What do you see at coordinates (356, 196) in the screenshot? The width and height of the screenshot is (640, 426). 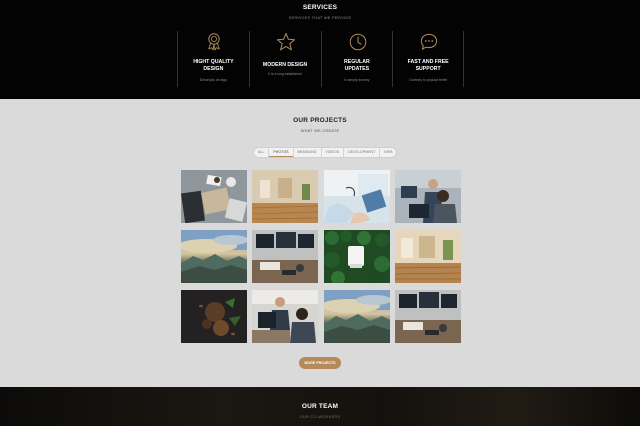 I see `hands-on-laptop-photo` at bounding box center [356, 196].